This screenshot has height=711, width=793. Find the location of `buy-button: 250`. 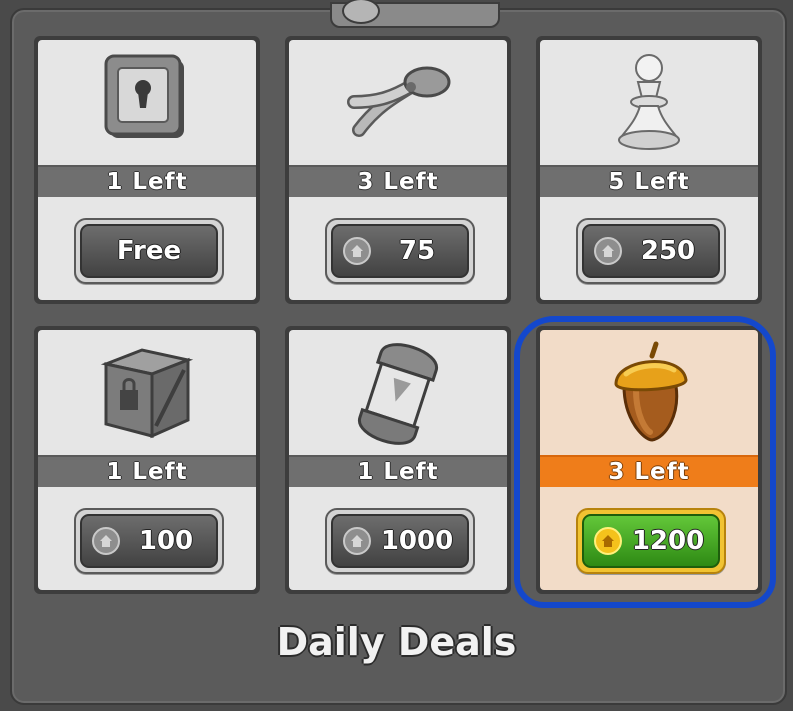

buy-button: 250 is located at coordinates (651, 251).